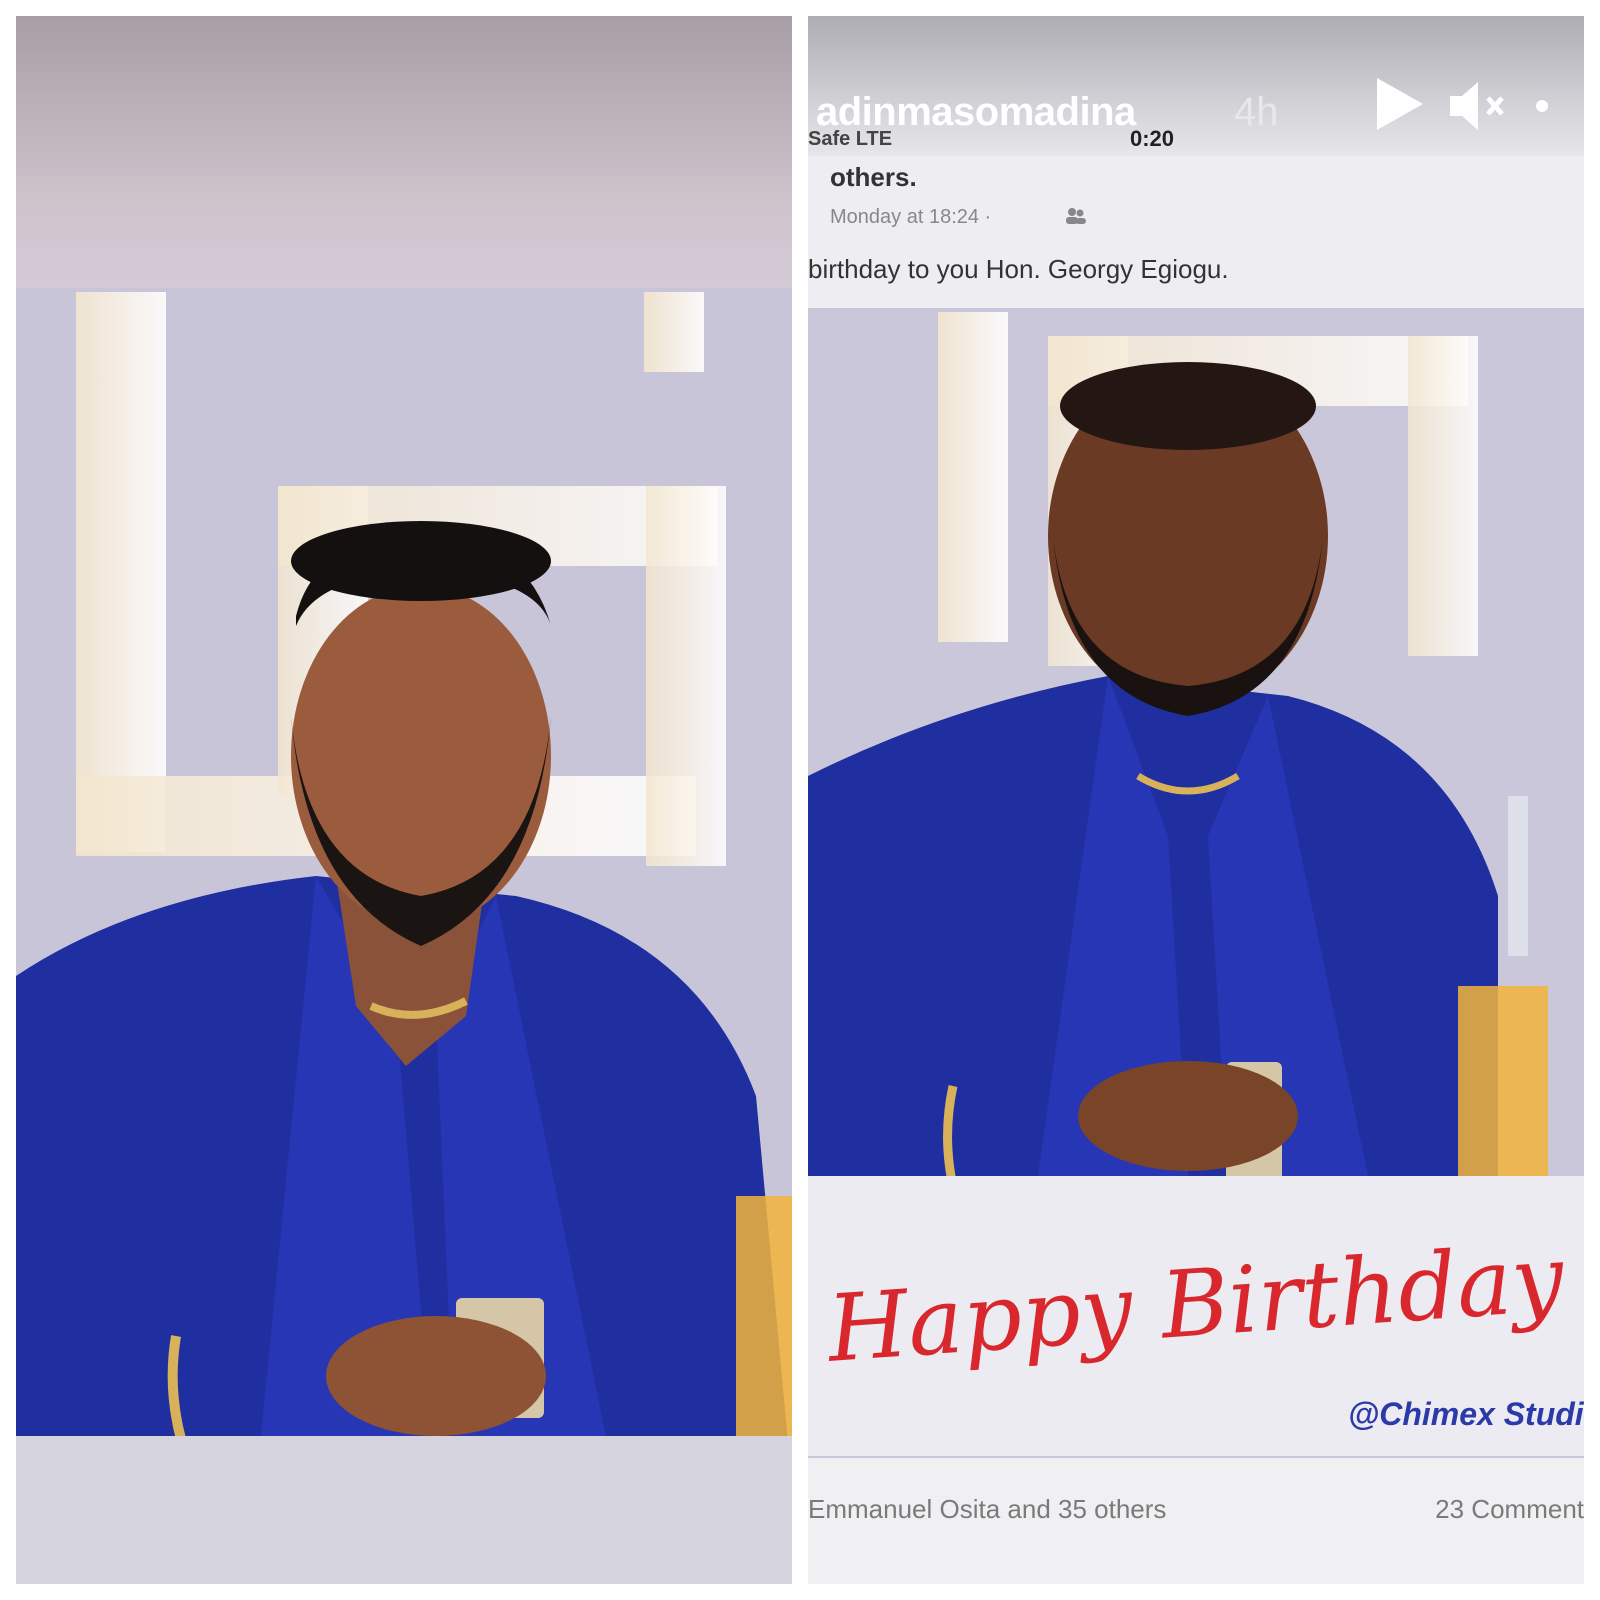  What do you see at coordinates (1152, 138) in the screenshot?
I see `status-clock: 0:20` at bounding box center [1152, 138].